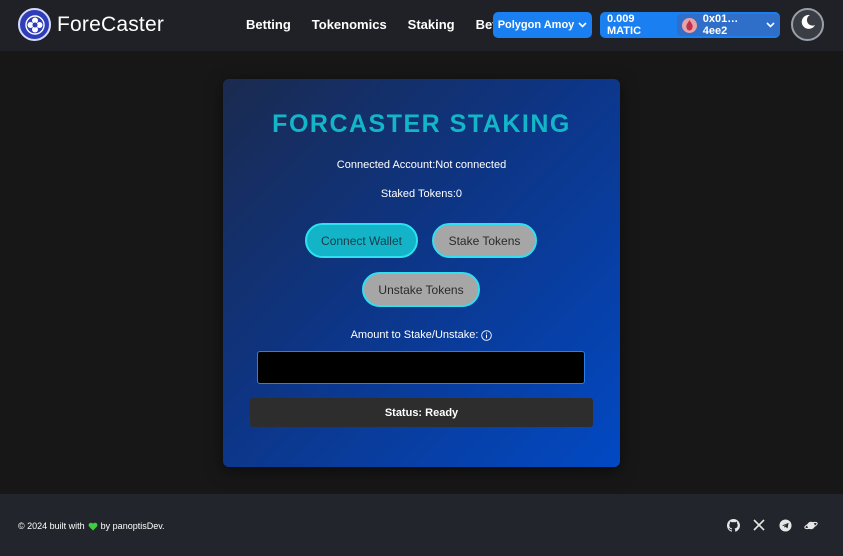 This screenshot has width=843, height=556. Describe the element at coordinates (34, 24) in the screenshot. I see `logo-icon` at that location.